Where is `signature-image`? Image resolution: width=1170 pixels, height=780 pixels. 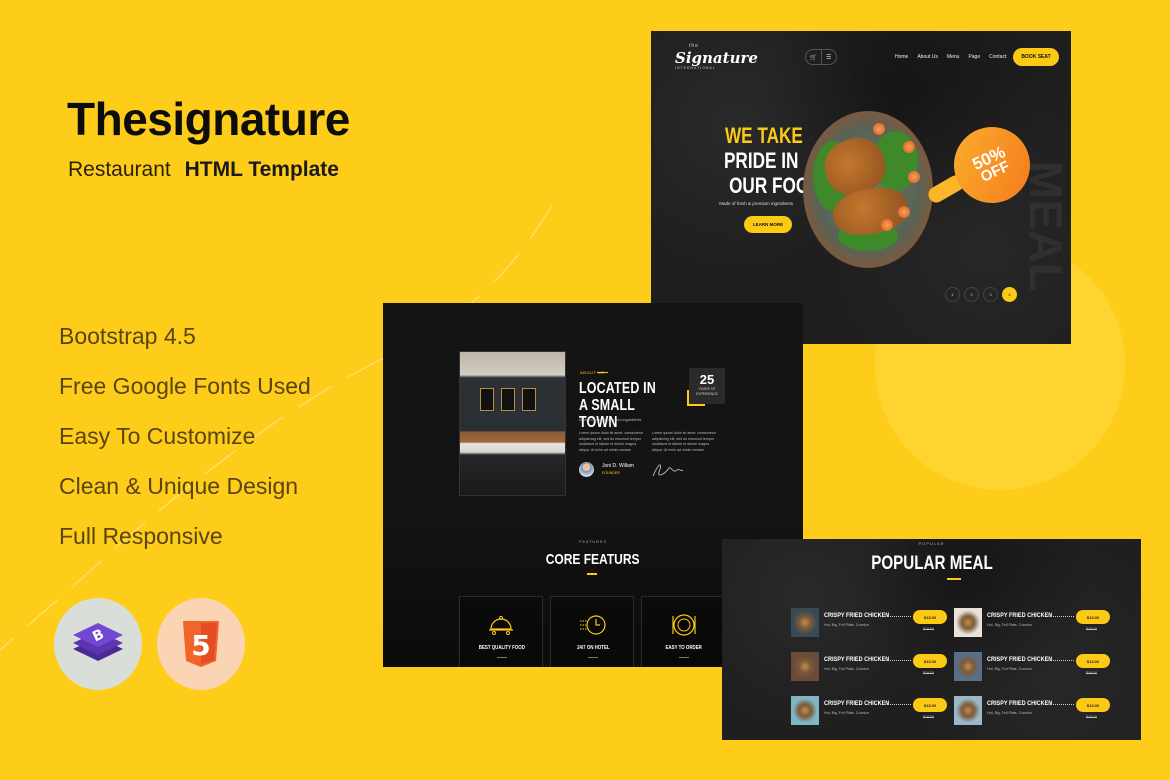 signature-image is located at coordinates (668, 470).